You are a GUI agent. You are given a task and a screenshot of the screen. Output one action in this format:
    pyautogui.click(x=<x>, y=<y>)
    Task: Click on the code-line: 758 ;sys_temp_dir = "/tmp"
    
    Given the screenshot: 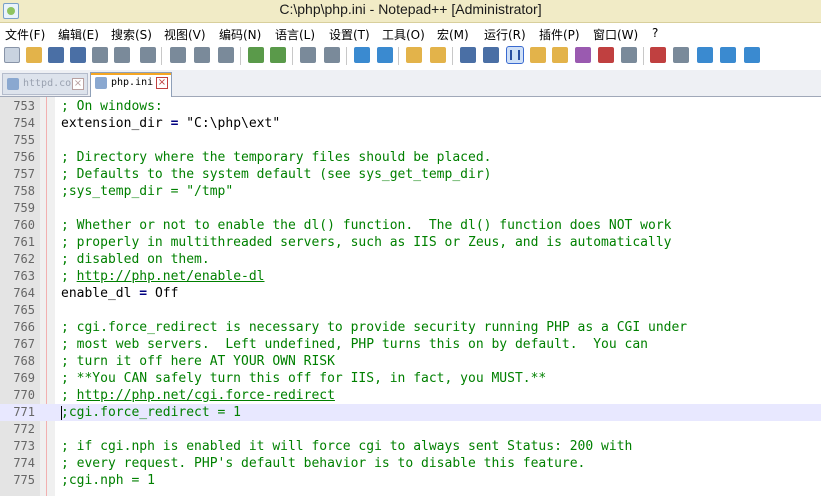 What is the action you would take?
    pyautogui.click(x=410, y=191)
    